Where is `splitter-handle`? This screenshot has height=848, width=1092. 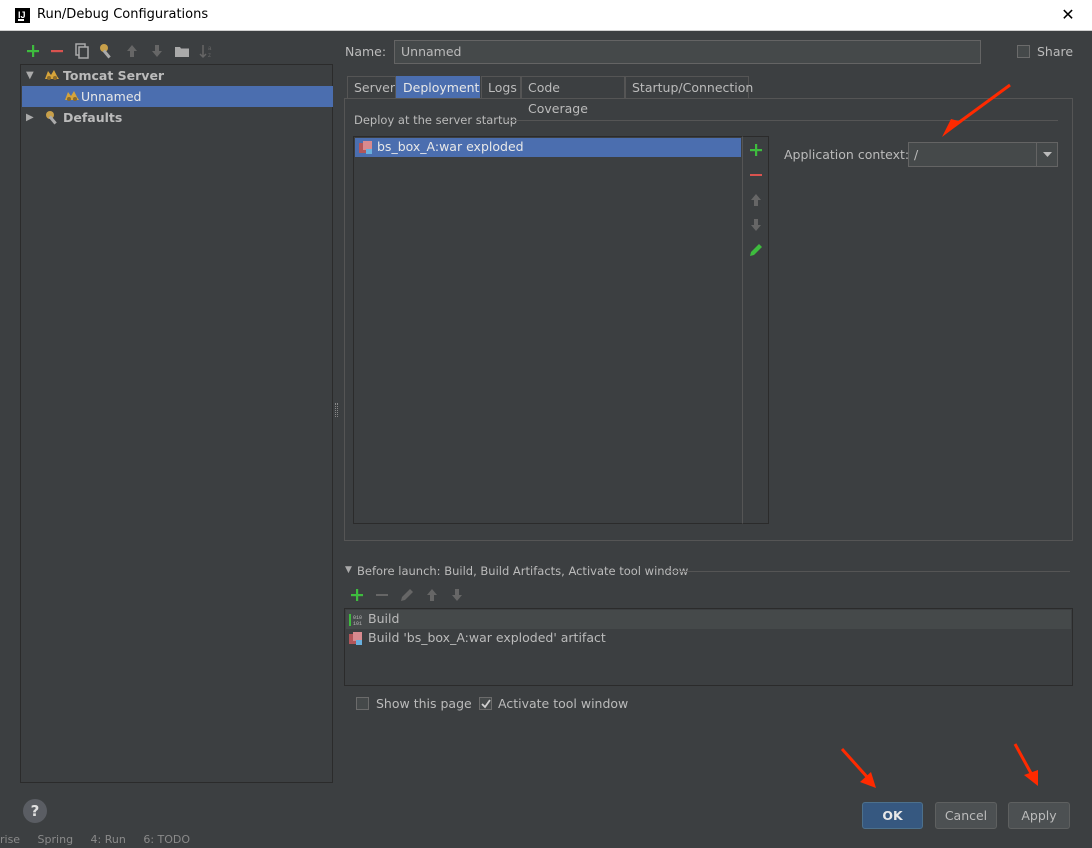 splitter-handle is located at coordinates (336, 410).